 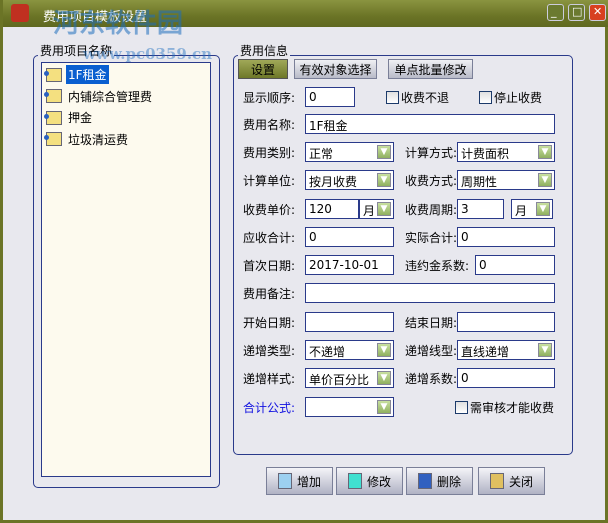 What do you see at coordinates (448, 481) in the screenshot?
I see `delete-label: 删除` at bounding box center [448, 481].